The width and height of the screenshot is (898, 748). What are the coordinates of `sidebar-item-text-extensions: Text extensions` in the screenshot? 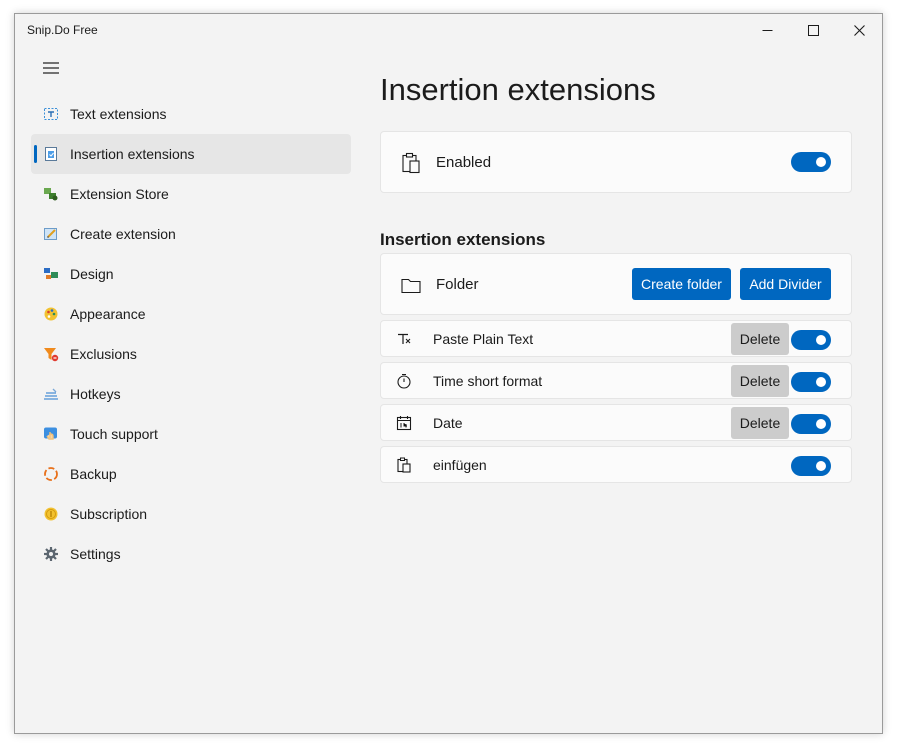 It's located at (191, 114).